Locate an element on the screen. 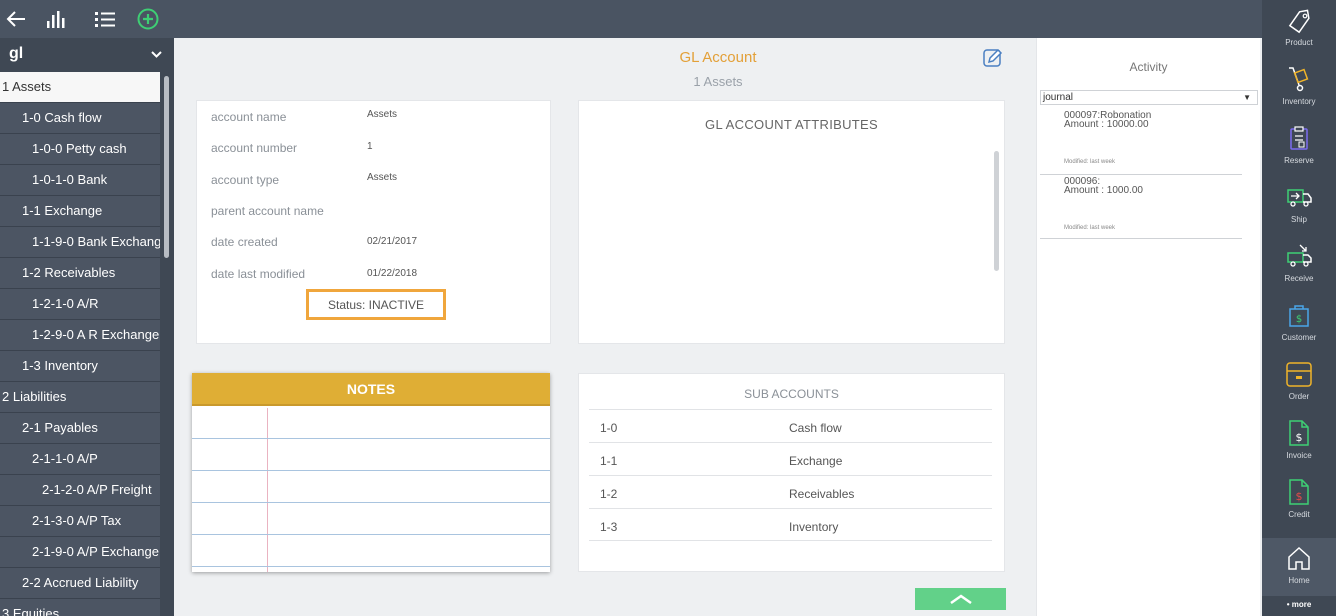 The height and width of the screenshot is (616, 1336). nav-invoice: $ Invoice is located at coordinates (1299, 442).